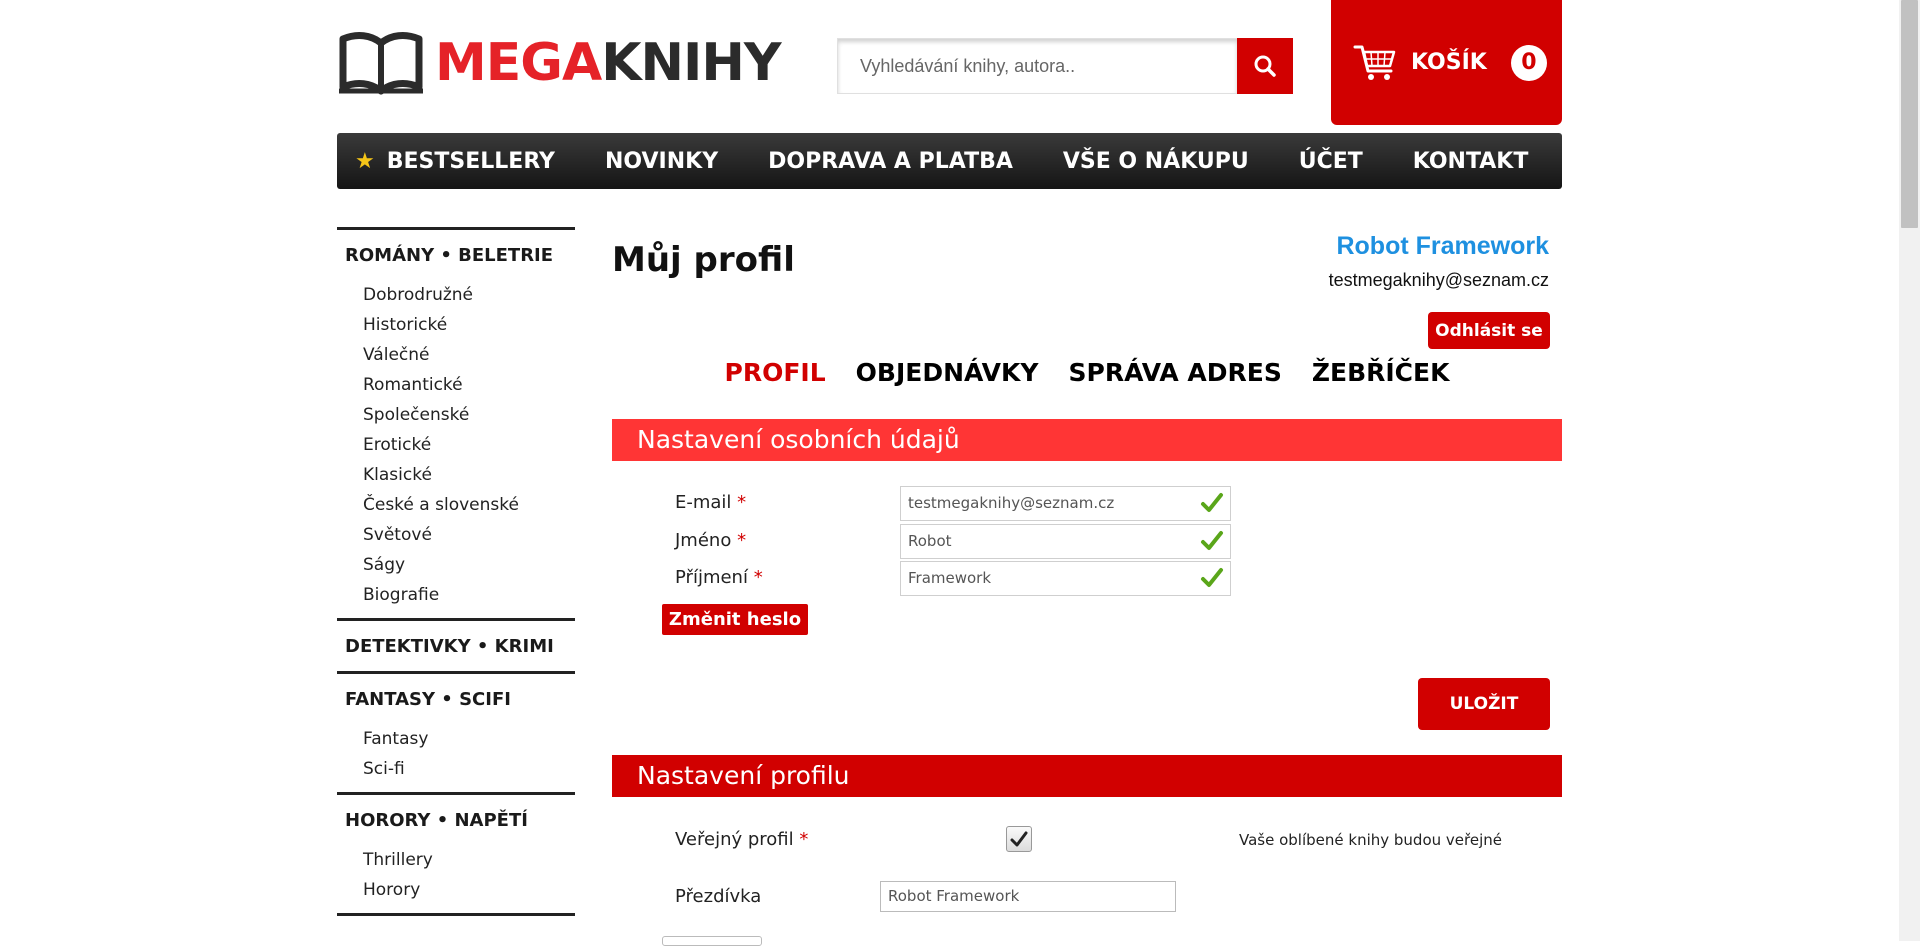 This screenshot has height=946, width=1920. What do you see at coordinates (469, 890) in the screenshot?
I see `category-link: Horory` at bounding box center [469, 890].